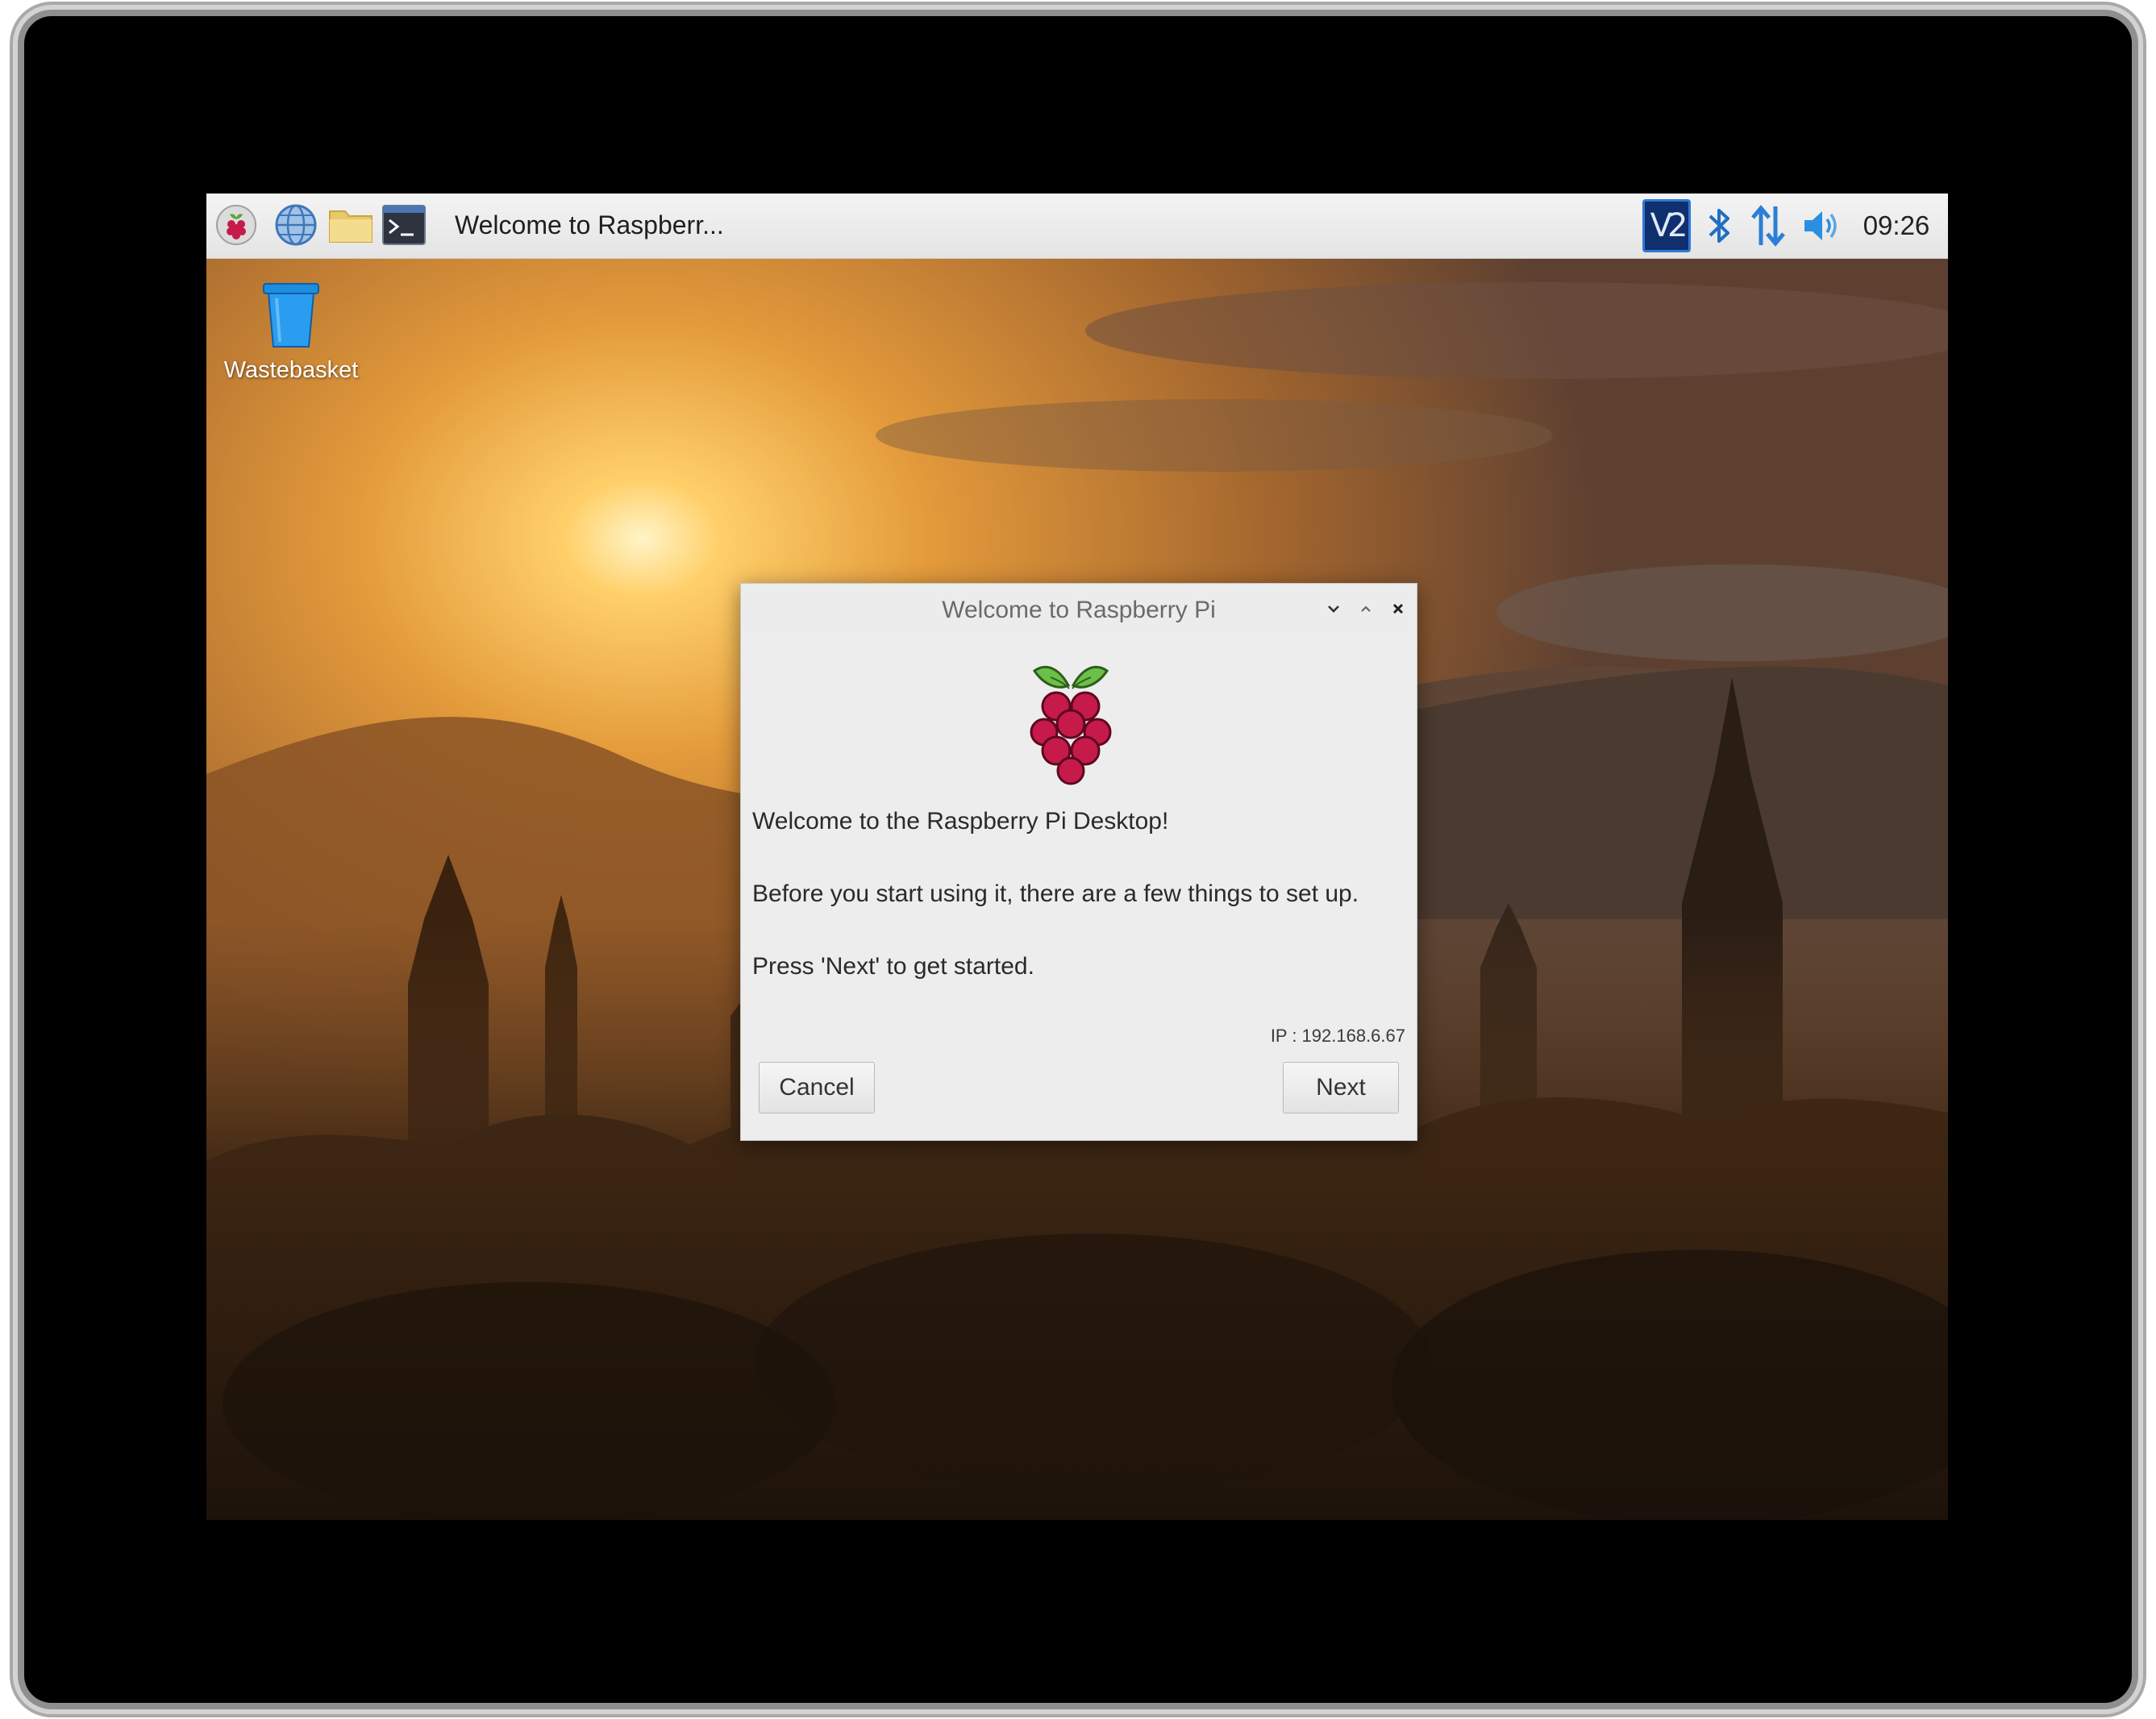 Image resolution: width=2156 pixels, height=1719 pixels. I want to click on file-manager-folder-icon, so click(351, 225).